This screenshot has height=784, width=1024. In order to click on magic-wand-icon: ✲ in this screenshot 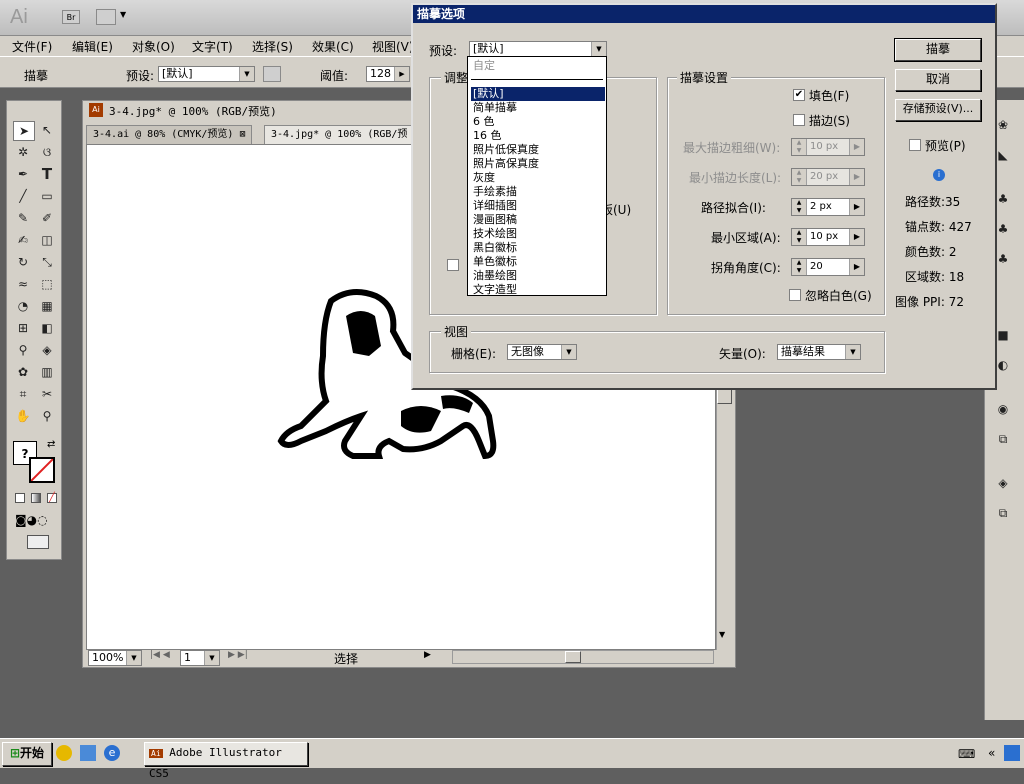, I will do `click(23, 152)`.